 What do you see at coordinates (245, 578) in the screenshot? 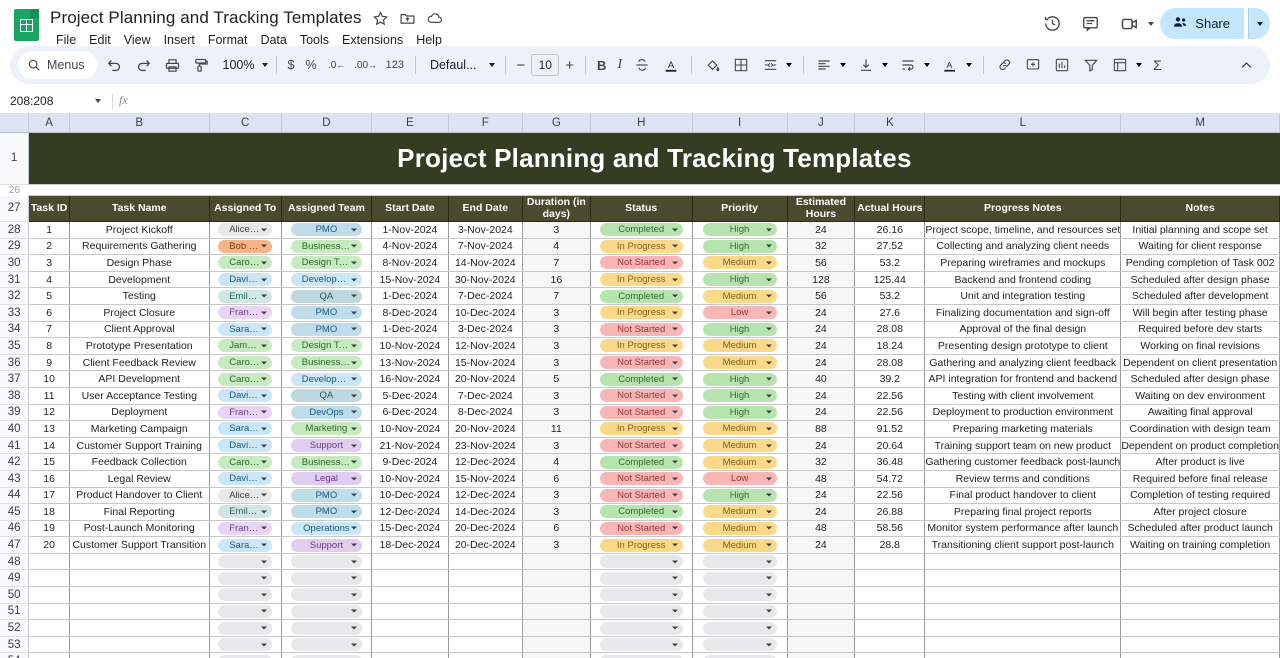
I see `cell-assigned-to-chip` at bounding box center [245, 578].